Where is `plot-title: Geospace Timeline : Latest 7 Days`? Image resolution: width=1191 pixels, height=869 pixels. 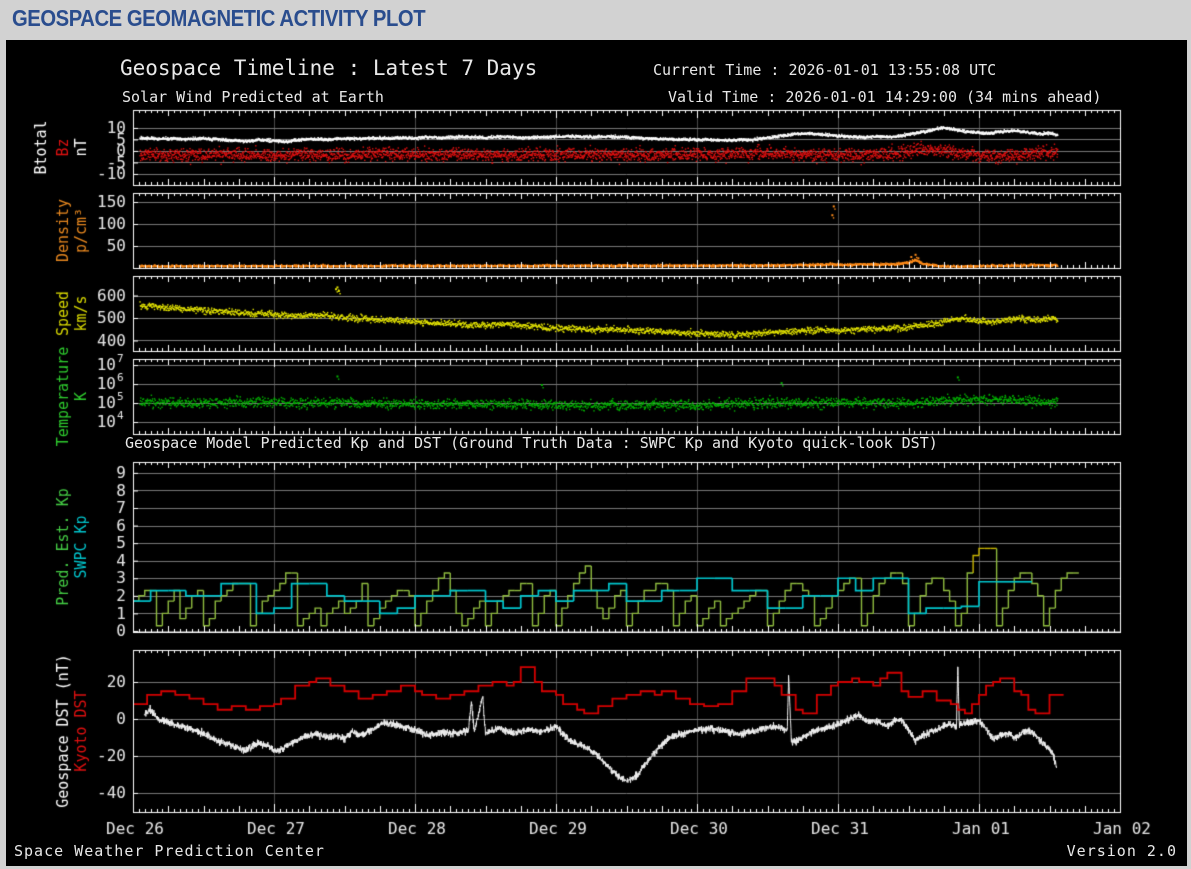 plot-title: Geospace Timeline : Latest 7 Days is located at coordinates (329, 68).